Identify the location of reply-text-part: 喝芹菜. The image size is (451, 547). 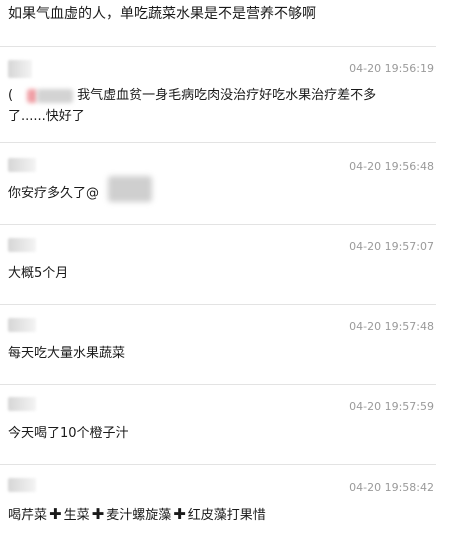
(28, 515).